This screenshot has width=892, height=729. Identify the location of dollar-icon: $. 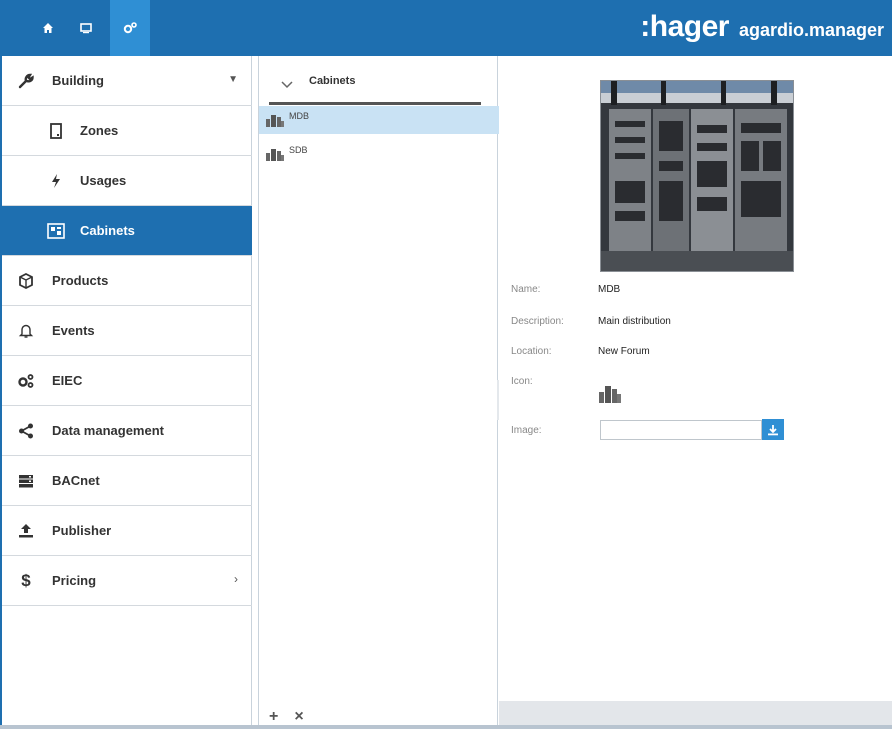
(26, 580).